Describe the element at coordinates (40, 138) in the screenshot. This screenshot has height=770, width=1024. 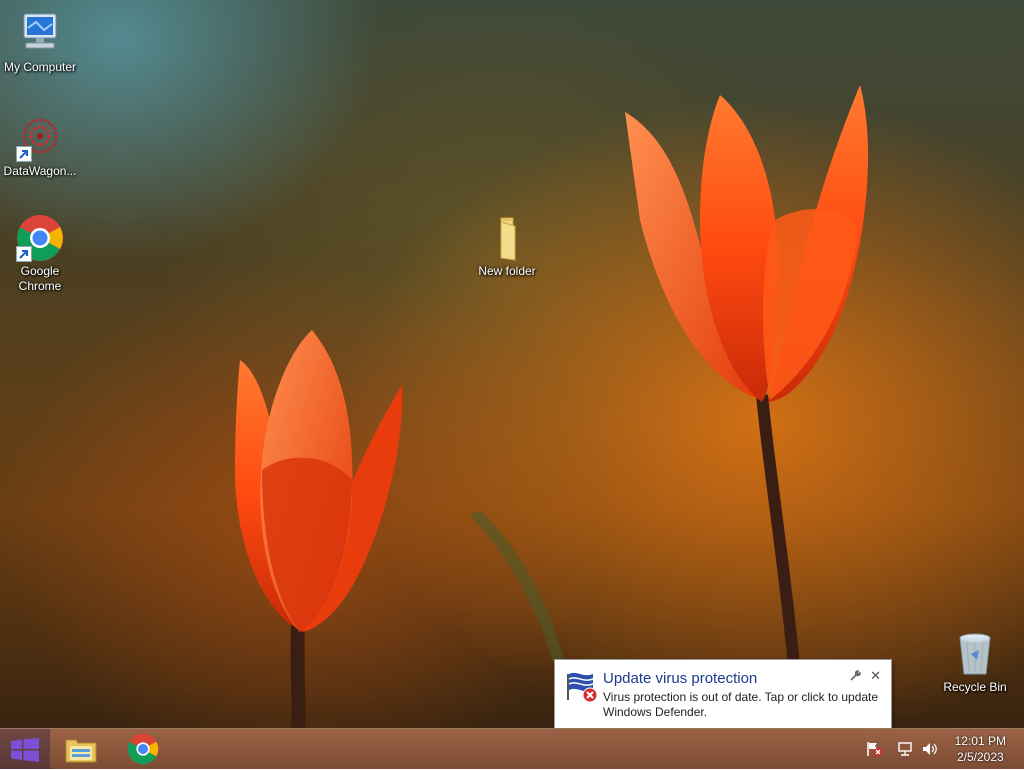
I see `datawagon-icon` at that location.